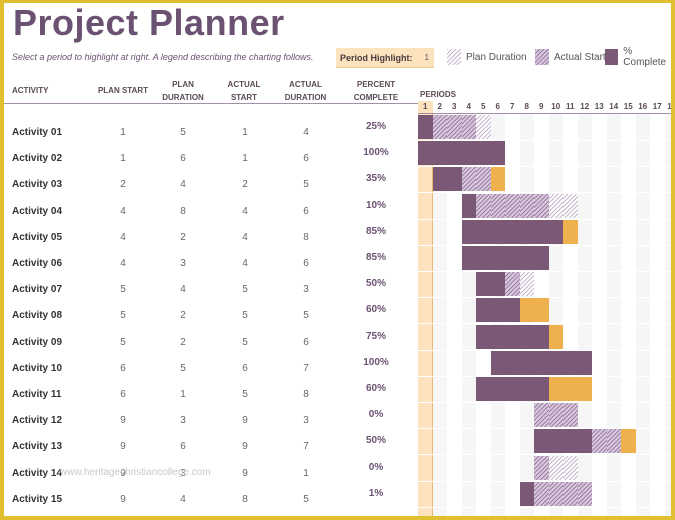 The image size is (675, 520). Describe the element at coordinates (628, 107) in the screenshot. I see `period-tick: 15` at that location.